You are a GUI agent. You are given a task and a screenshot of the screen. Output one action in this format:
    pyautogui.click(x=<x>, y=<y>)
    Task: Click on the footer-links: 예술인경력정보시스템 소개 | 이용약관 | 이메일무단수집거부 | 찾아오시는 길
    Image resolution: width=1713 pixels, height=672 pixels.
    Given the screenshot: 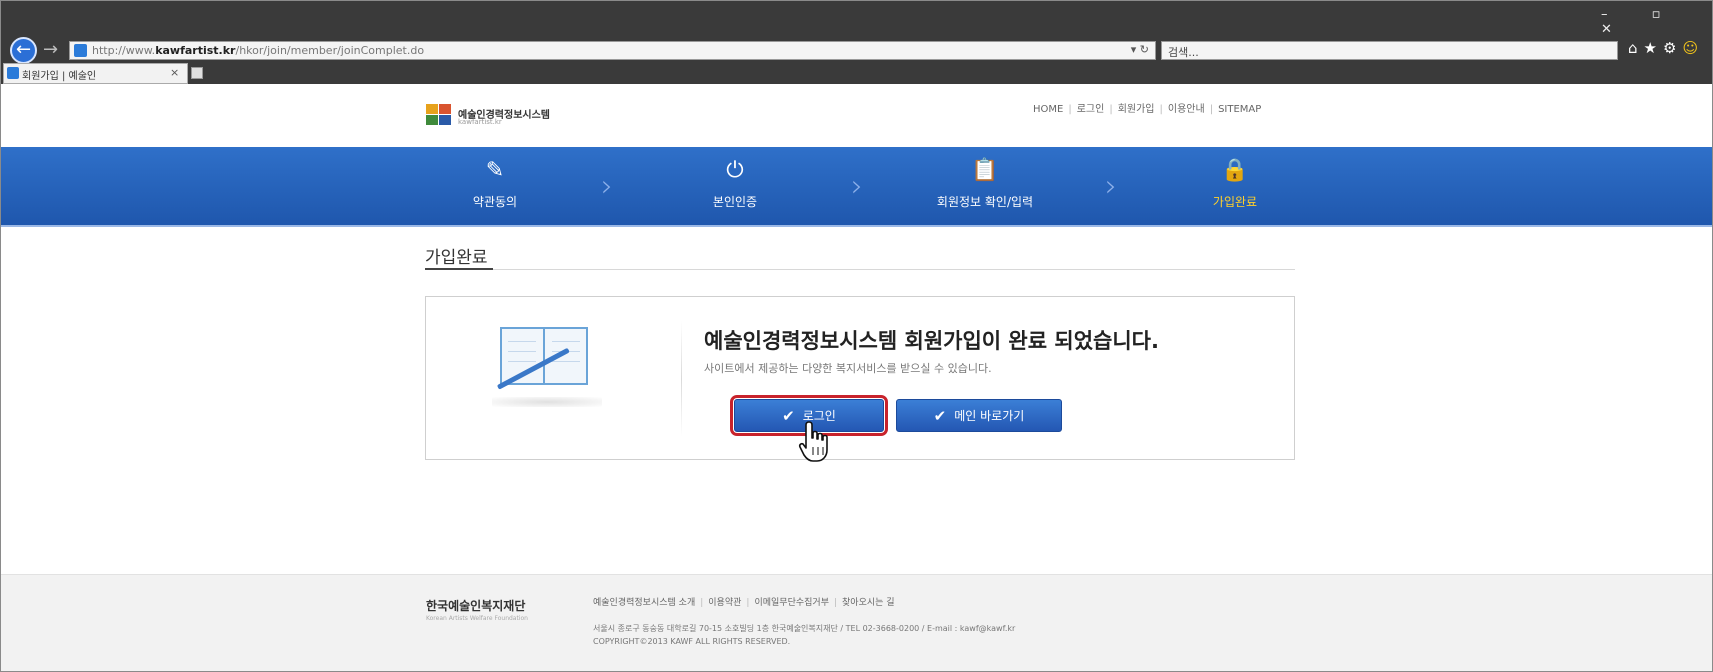 What is the action you would take?
    pyautogui.click(x=744, y=603)
    